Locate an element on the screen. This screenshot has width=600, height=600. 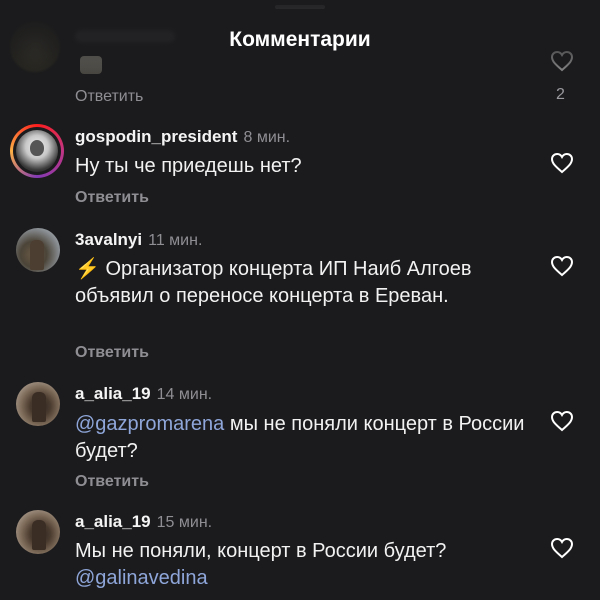
mention-link: @galinavedina is located at coordinates (141, 578).